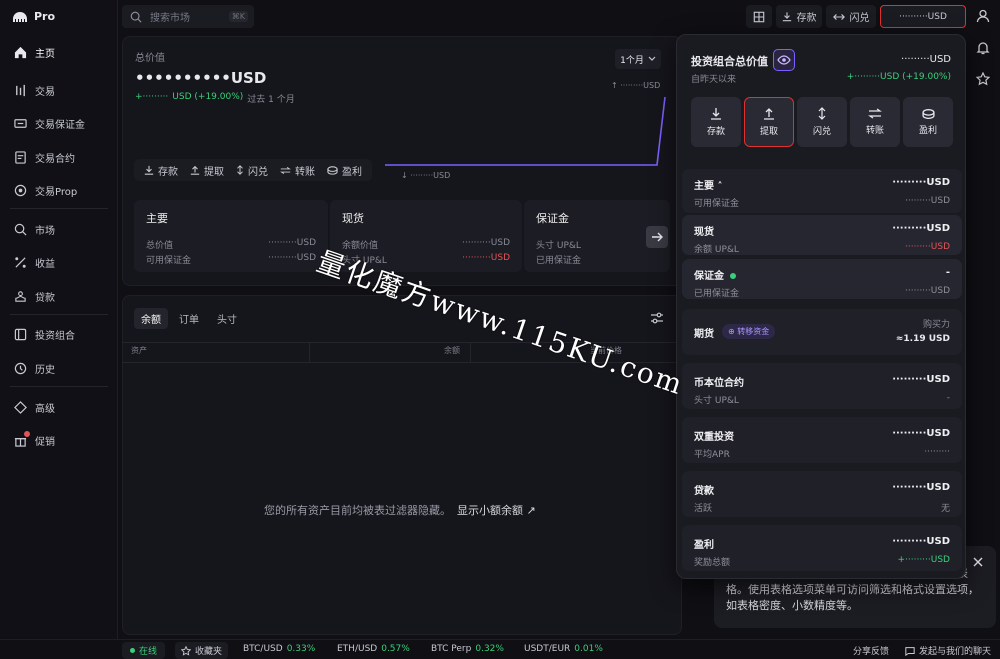 Image resolution: width=1000 pixels, height=659 pixels. Describe the element at coordinates (822, 548) in the screenshot. I see `account-row-earn: 盈利 ·········USD 奖励总额 +·········USD` at that location.